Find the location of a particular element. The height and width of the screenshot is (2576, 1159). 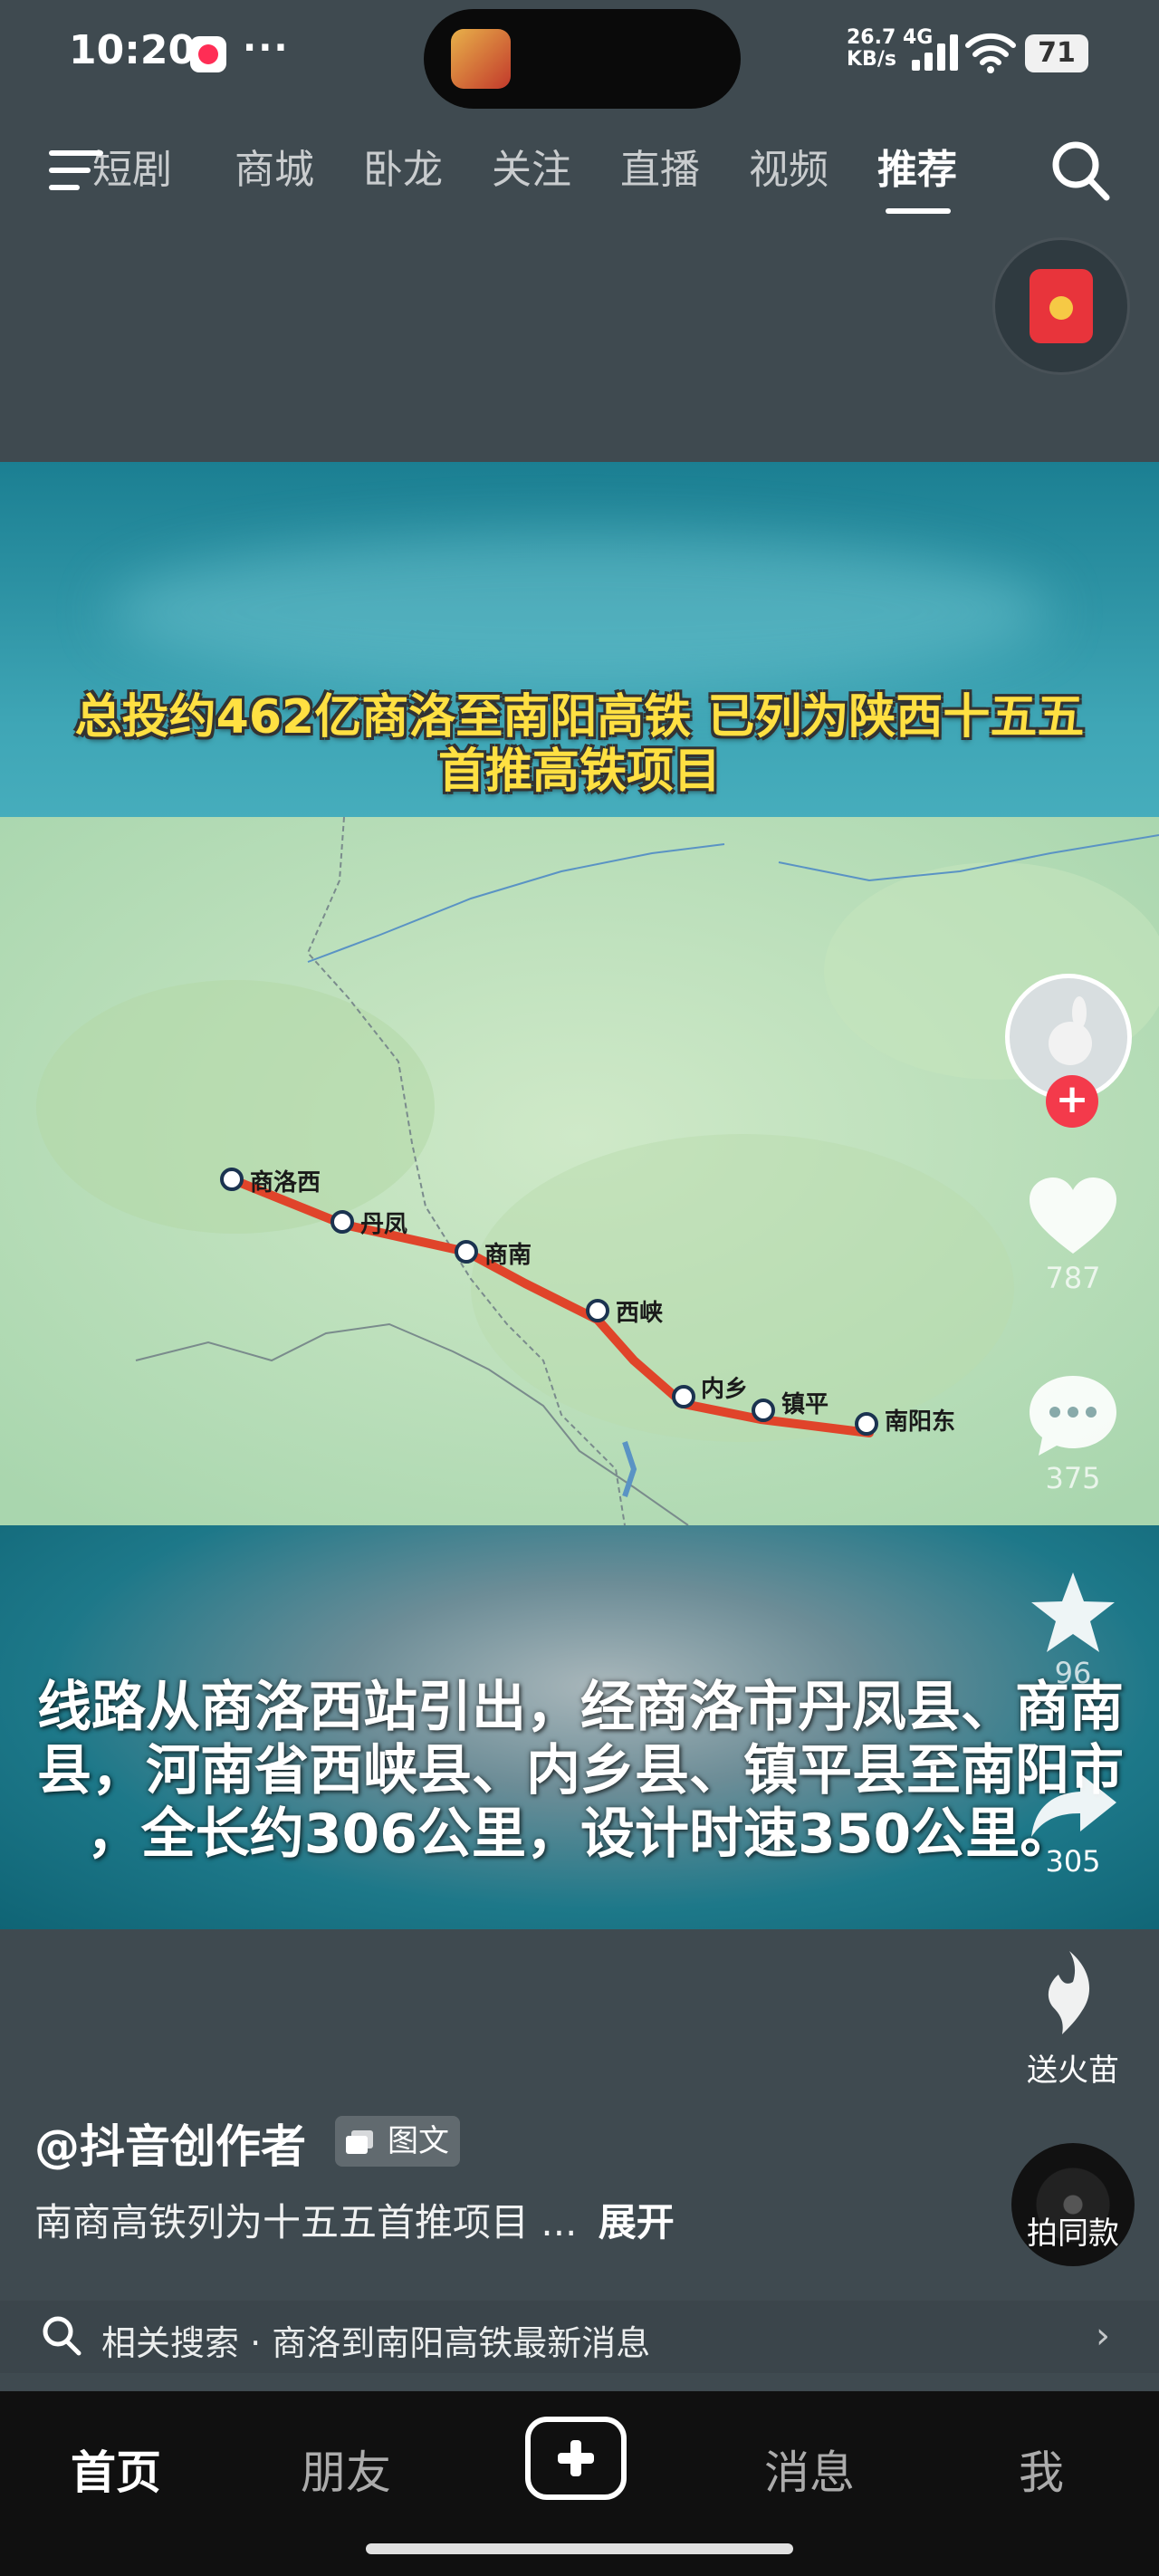

create-post-button is located at coordinates (576, 2458).